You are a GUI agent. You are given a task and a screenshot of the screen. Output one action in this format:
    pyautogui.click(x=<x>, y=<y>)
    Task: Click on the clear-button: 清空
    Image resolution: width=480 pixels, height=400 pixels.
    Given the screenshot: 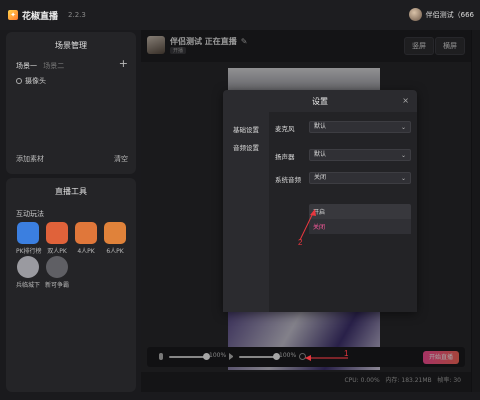 What is the action you would take?
    pyautogui.click(x=121, y=159)
    